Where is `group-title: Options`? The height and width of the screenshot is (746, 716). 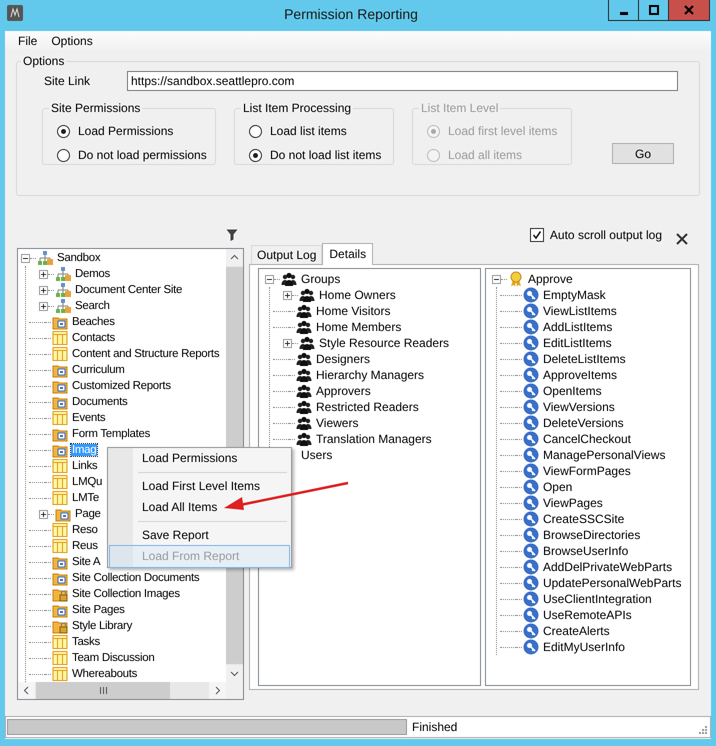 group-title: Options is located at coordinates (44, 61).